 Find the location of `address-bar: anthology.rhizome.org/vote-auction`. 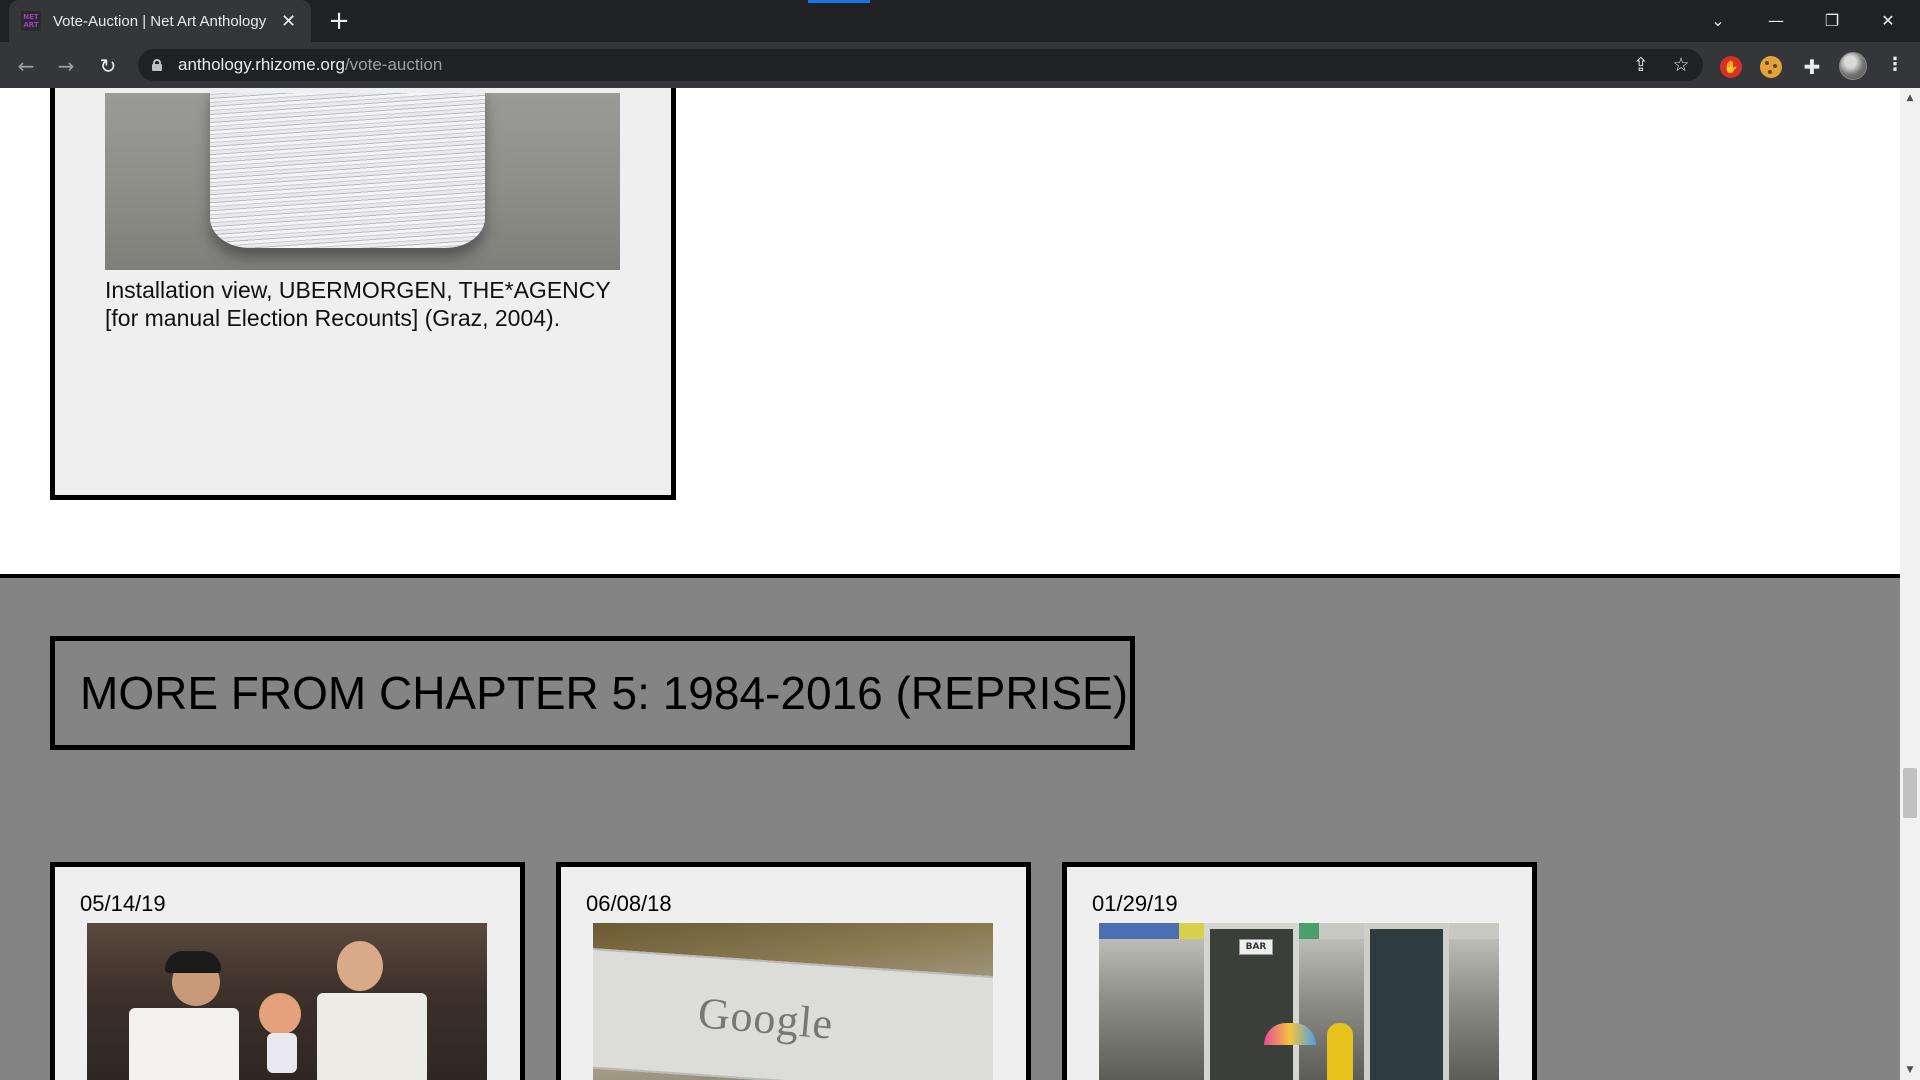

address-bar: anthology.rhizome.org/vote-auction is located at coordinates (920, 65).